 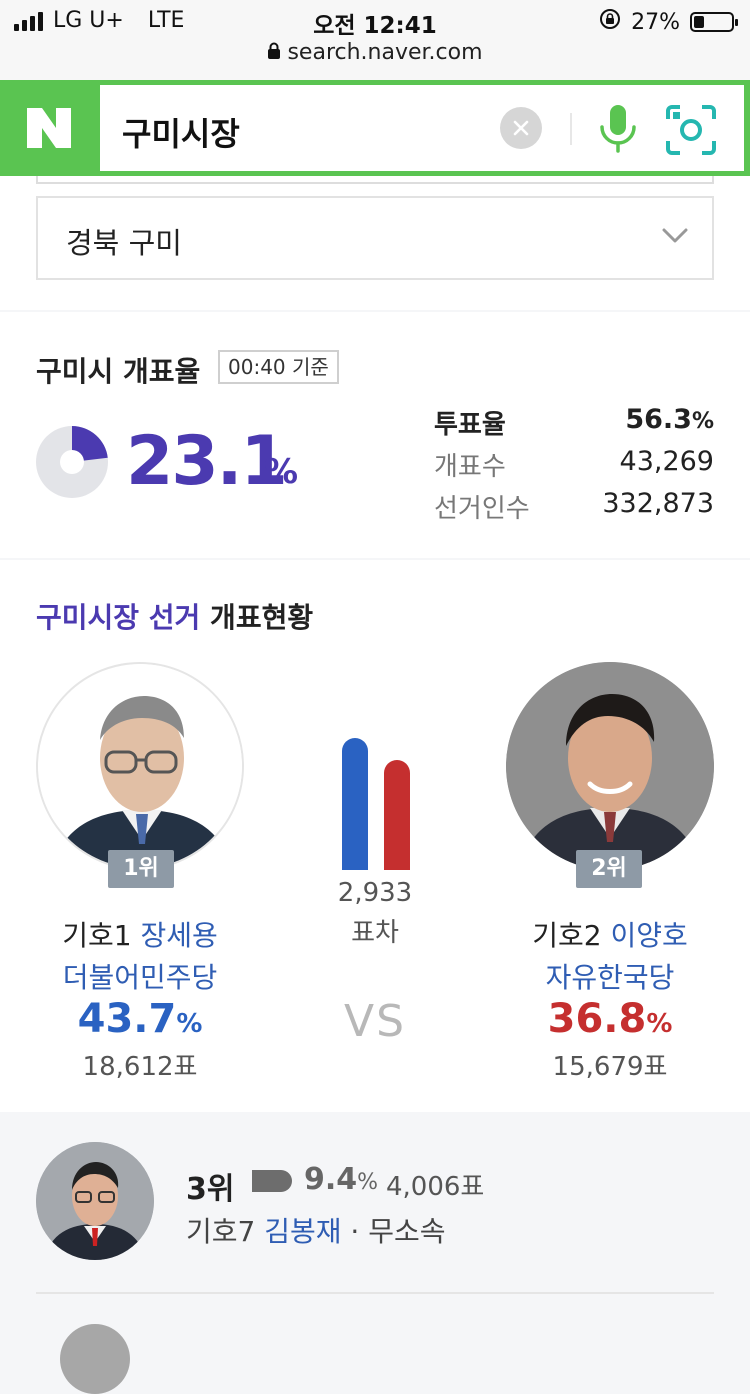 What do you see at coordinates (95, 1201) in the screenshot?
I see `candidate-3-photo` at bounding box center [95, 1201].